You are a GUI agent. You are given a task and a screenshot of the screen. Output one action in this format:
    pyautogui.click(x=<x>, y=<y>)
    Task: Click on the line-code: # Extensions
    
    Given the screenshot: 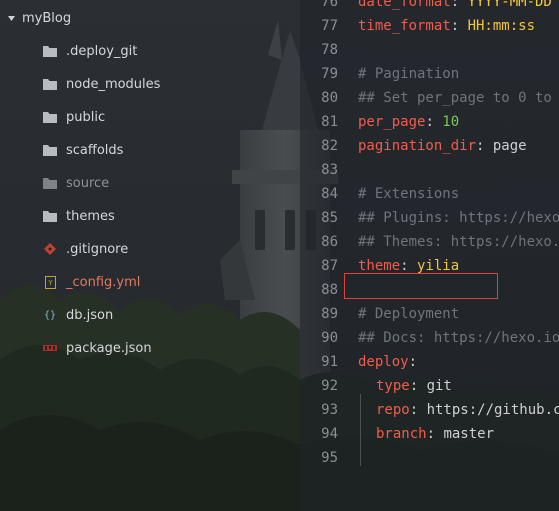 What is the action you would take?
    pyautogui.click(x=408, y=194)
    